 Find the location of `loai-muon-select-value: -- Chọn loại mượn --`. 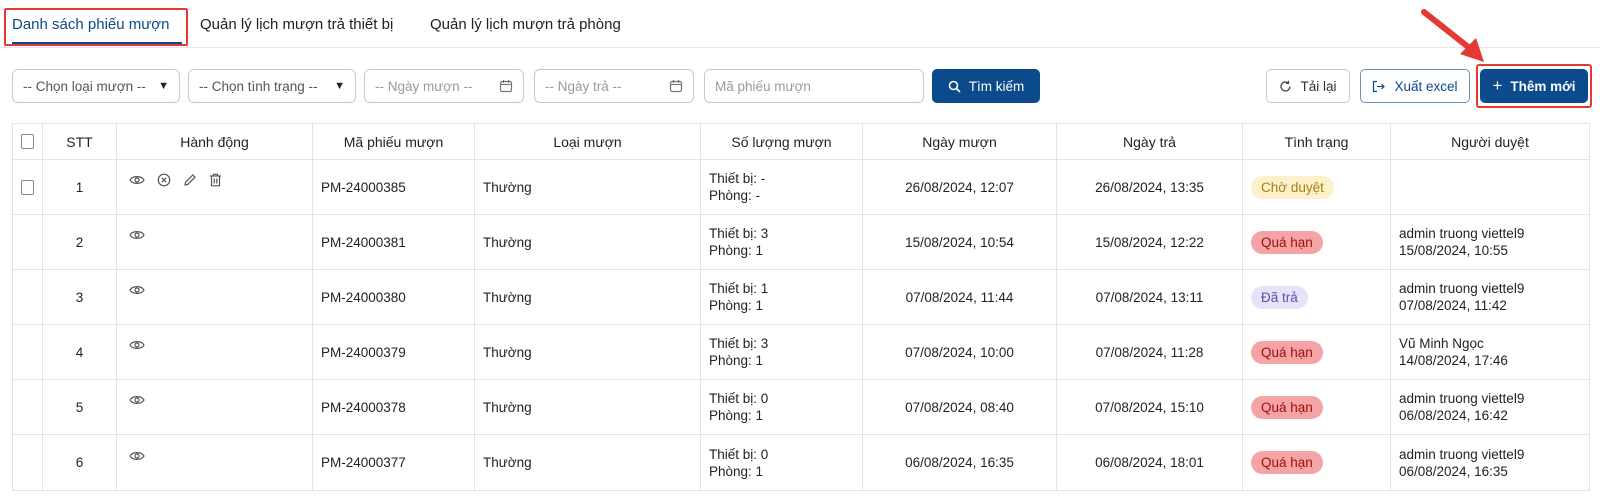

loai-muon-select-value: -- Chọn loại mượn -- is located at coordinates (84, 86).